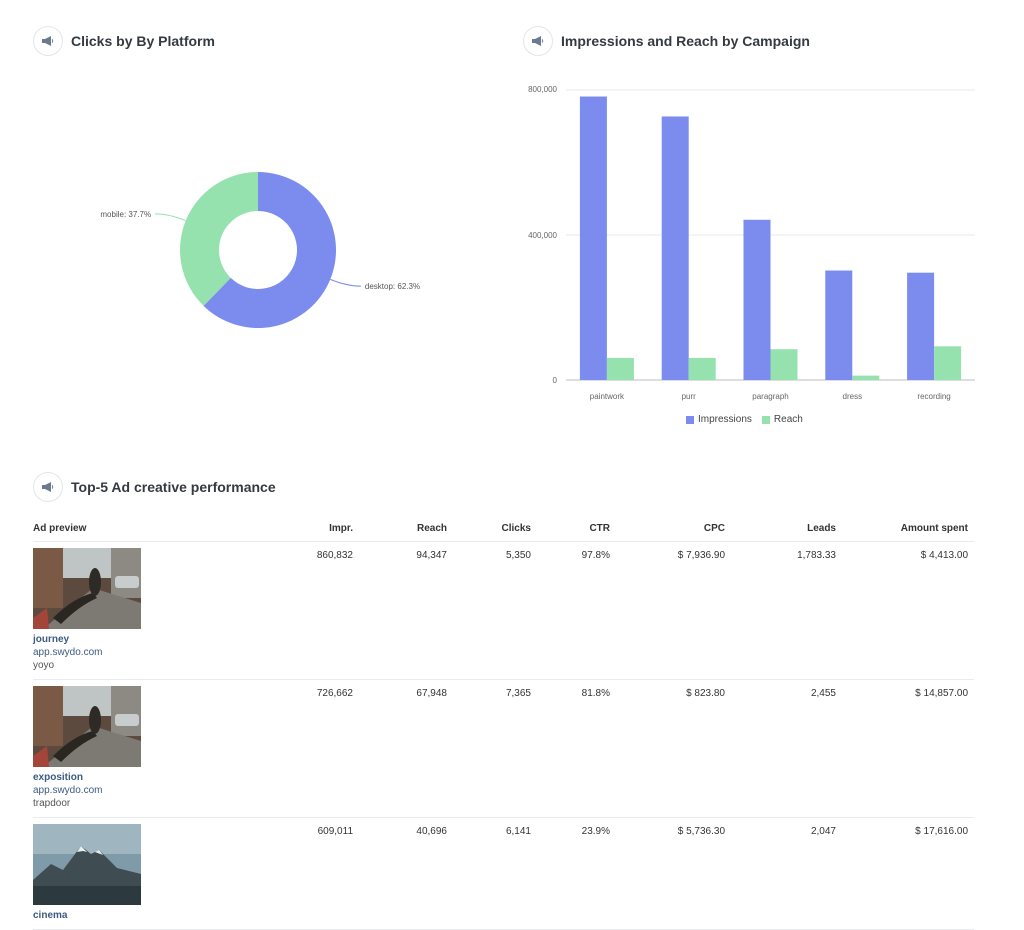  What do you see at coordinates (219, 239) in the screenshot?
I see `donut-slice-mobile` at bounding box center [219, 239].